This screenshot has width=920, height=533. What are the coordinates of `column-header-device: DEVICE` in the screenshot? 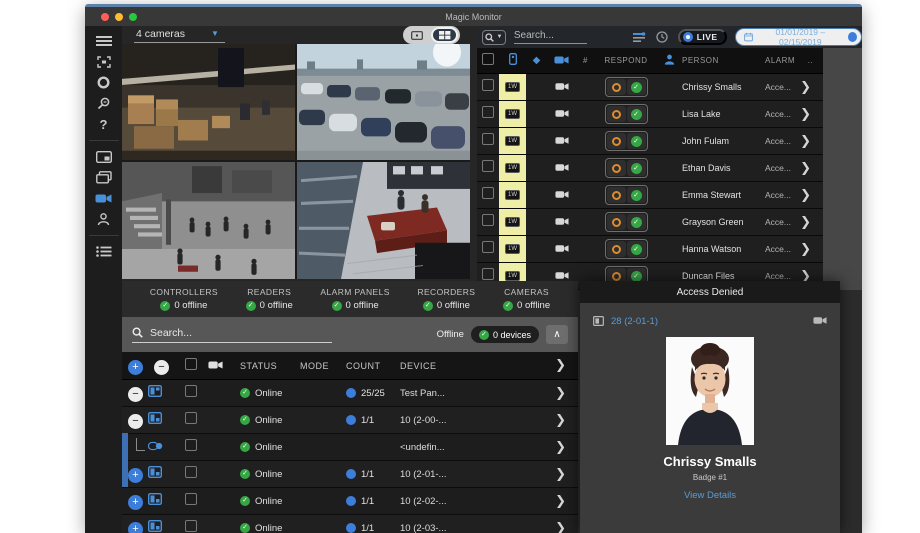 It's located at (464, 366).